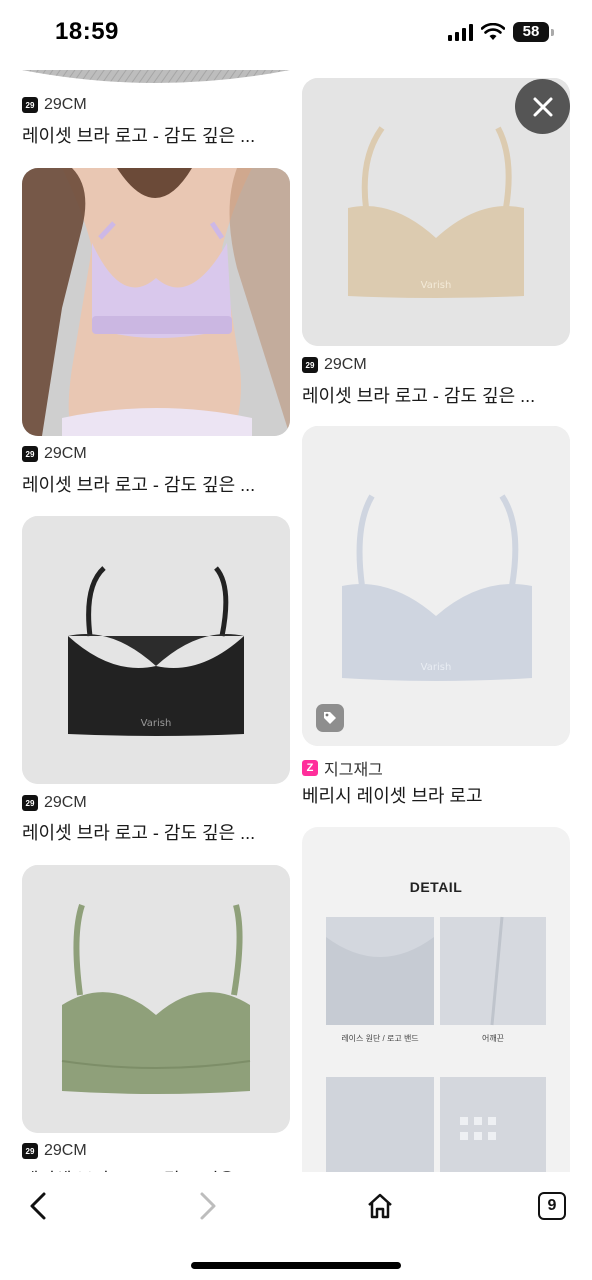 The height and width of the screenshot is (1280, 592). I want to click on home-button, so click(380, 1206).